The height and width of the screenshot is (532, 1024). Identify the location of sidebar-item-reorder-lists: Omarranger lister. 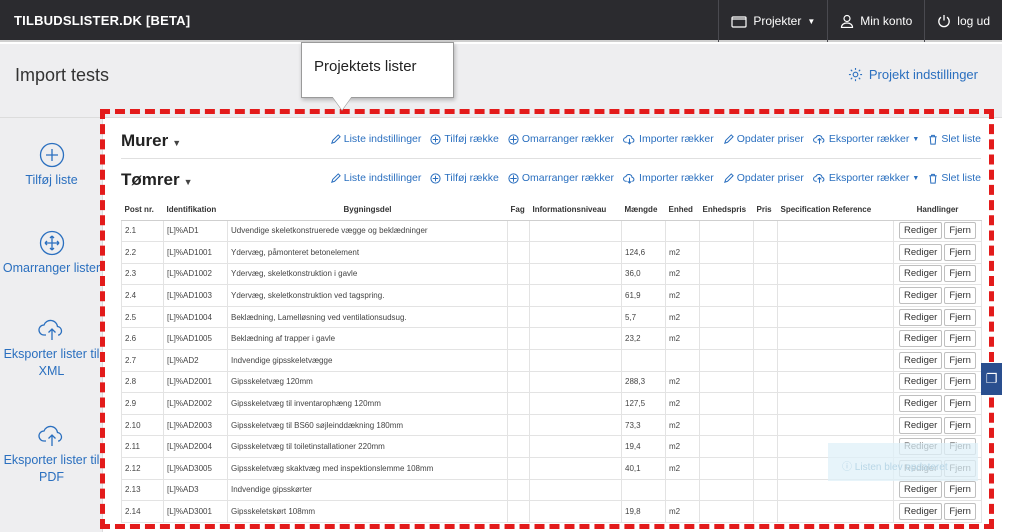
(51, 253).